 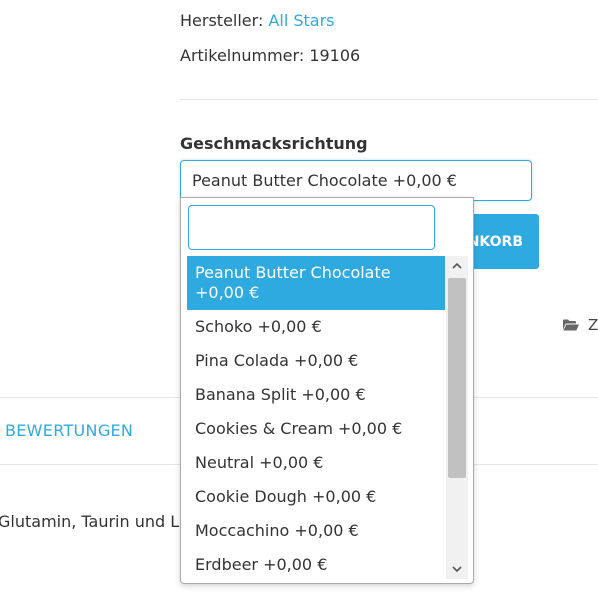 What do you see at coordinates (69, 430) in the screenshot?
I see `tab-reviews: BEWERTUNGEN` at bounding box center [69, 430].